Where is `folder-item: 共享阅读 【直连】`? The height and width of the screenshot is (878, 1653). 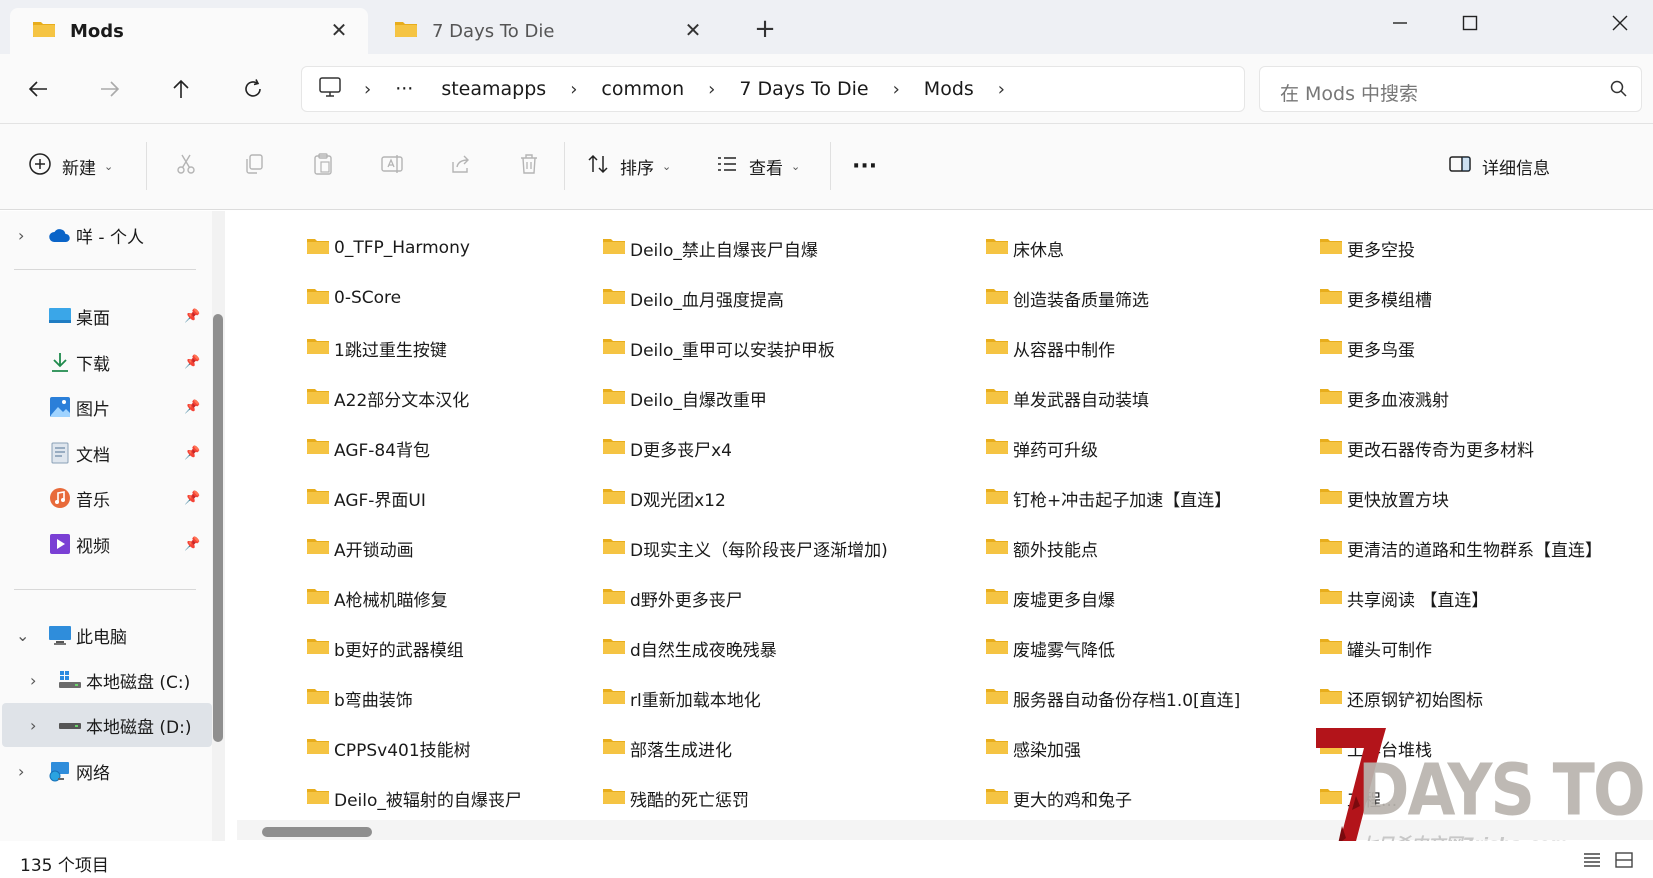
folder-item: 共享阅读 【直连】 is located at coordinates (1403, 598).